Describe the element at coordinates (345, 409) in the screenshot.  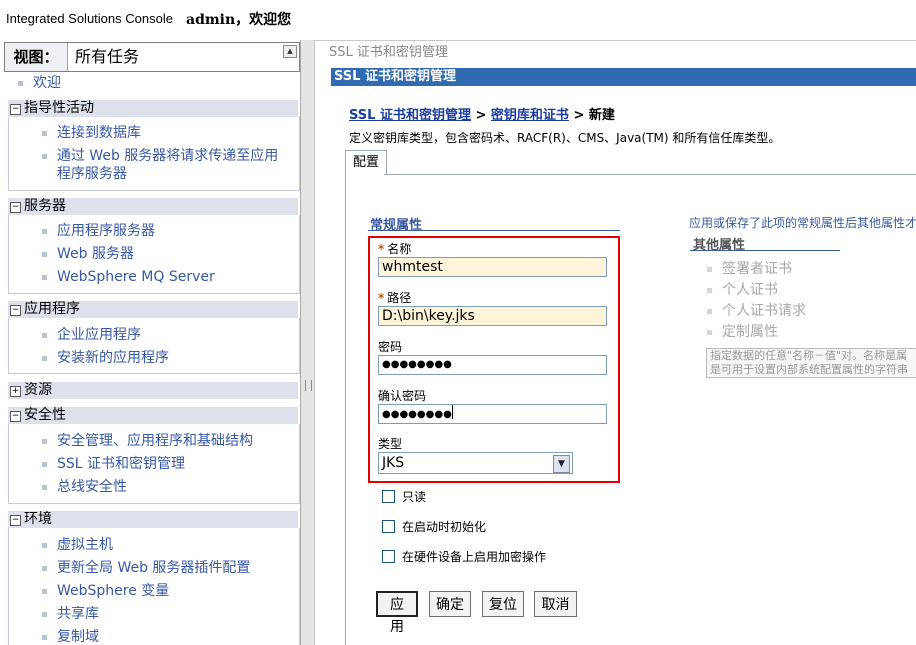
I see `panel-border` at that location.